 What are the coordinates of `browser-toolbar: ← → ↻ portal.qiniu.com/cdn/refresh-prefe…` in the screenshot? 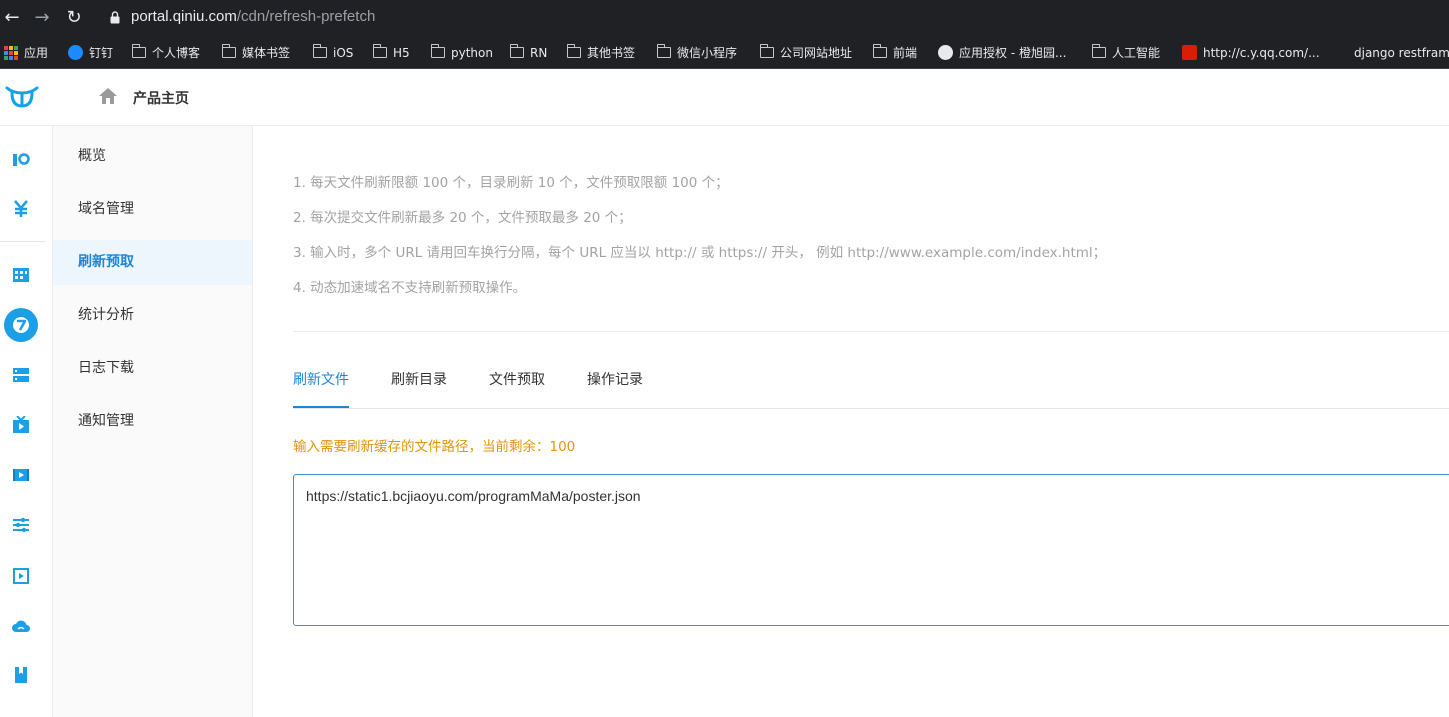 It's located at (724, 18).